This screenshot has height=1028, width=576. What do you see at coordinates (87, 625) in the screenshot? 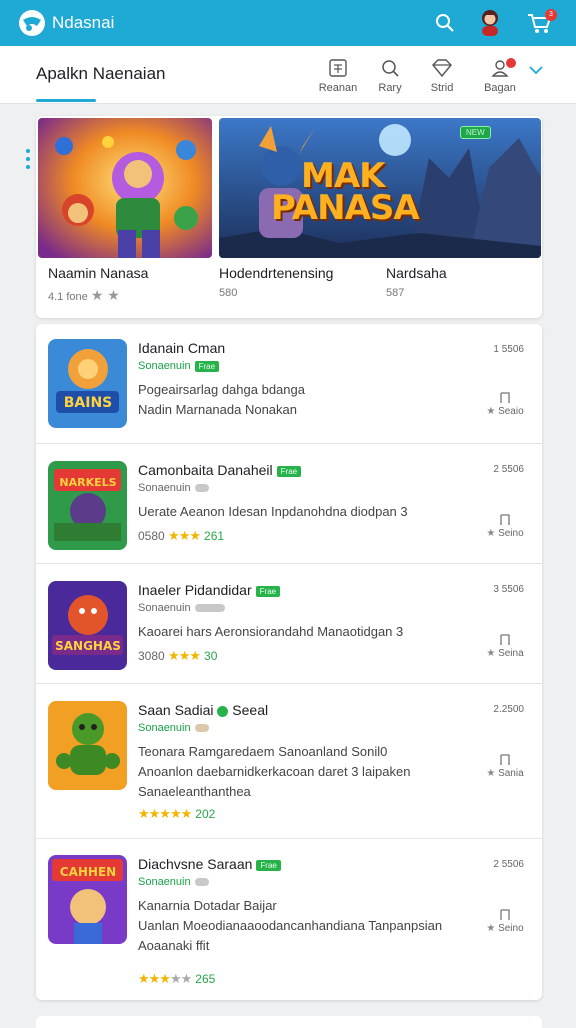
I see `app-icon: SANGHAS` at bounding box center [87, 625].